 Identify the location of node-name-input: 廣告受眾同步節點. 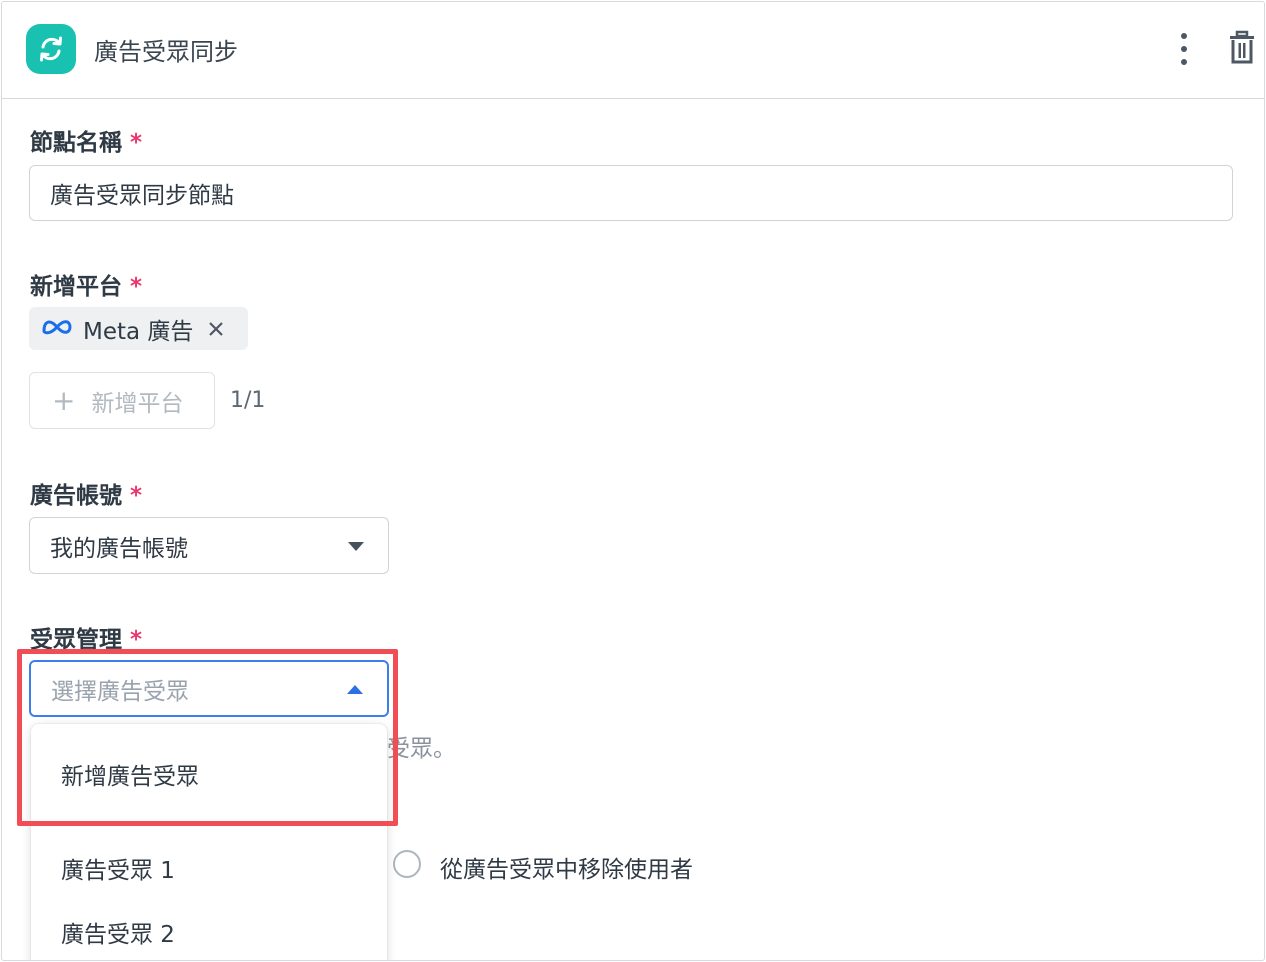
(631, 193).